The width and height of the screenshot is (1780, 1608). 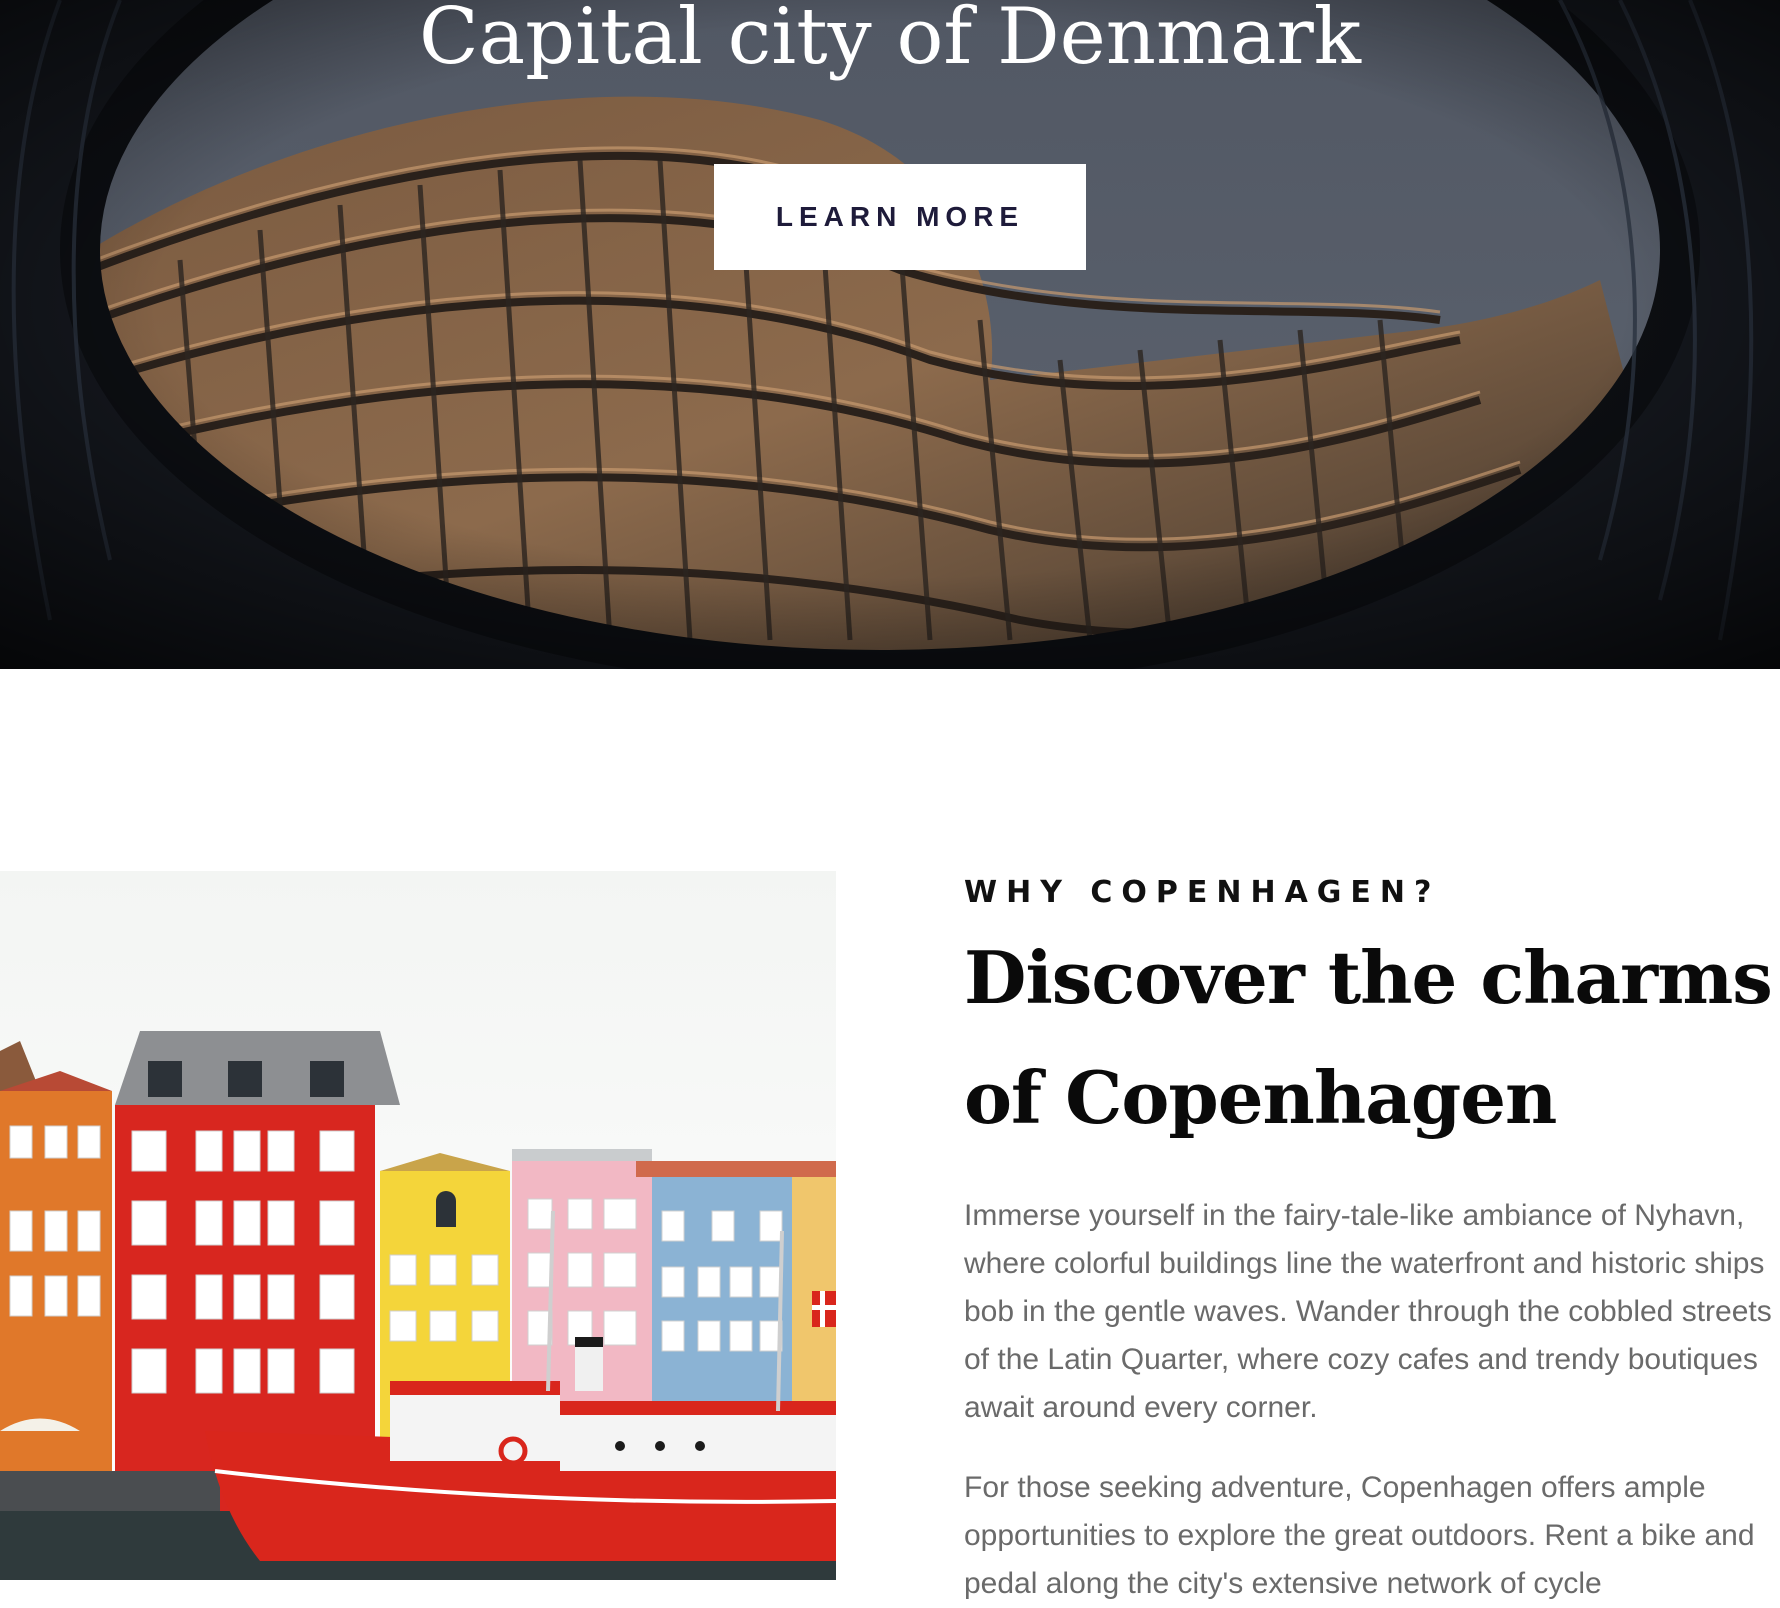 I want to click on section-heading: Discover the charms of Copenhagen, so click(x=1368, y=1037).